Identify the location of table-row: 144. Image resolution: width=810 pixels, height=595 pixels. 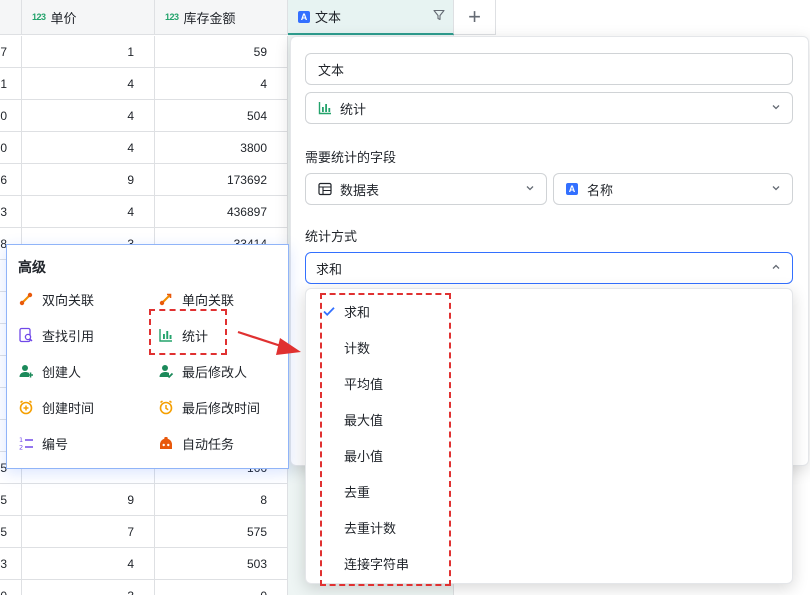
(144, 84).